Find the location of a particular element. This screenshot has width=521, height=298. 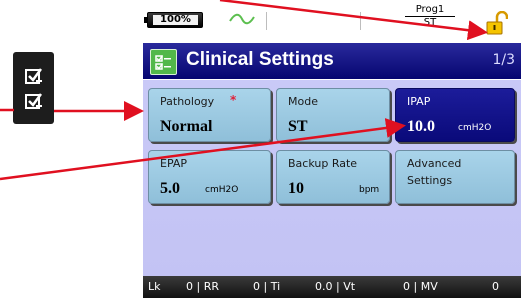

tile-label-line2: Settings is located at coordinates (430, 180).